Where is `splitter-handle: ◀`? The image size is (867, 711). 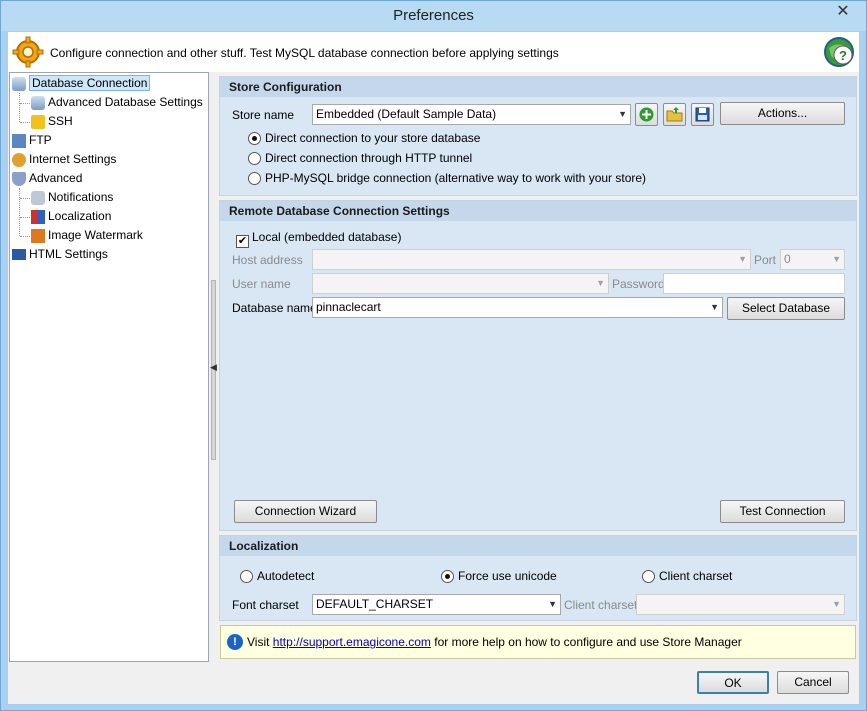 splitter-handle: ◀ is located at coordinates (214, 370).